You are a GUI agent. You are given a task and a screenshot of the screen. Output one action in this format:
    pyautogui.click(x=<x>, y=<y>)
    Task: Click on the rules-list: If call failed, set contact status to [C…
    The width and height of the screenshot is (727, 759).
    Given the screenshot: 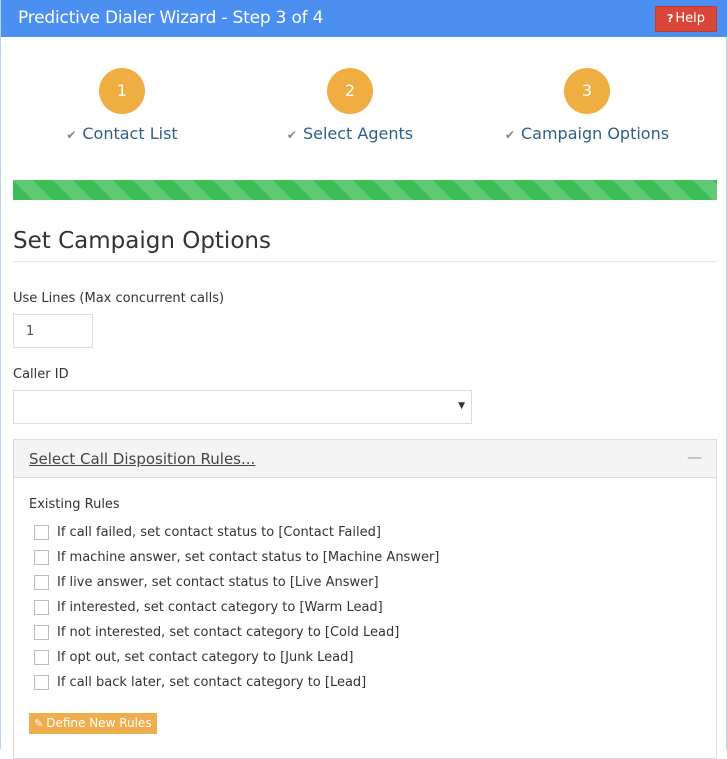 What is the action you would take?
    pyautogui.click(x=236, y=607)
    